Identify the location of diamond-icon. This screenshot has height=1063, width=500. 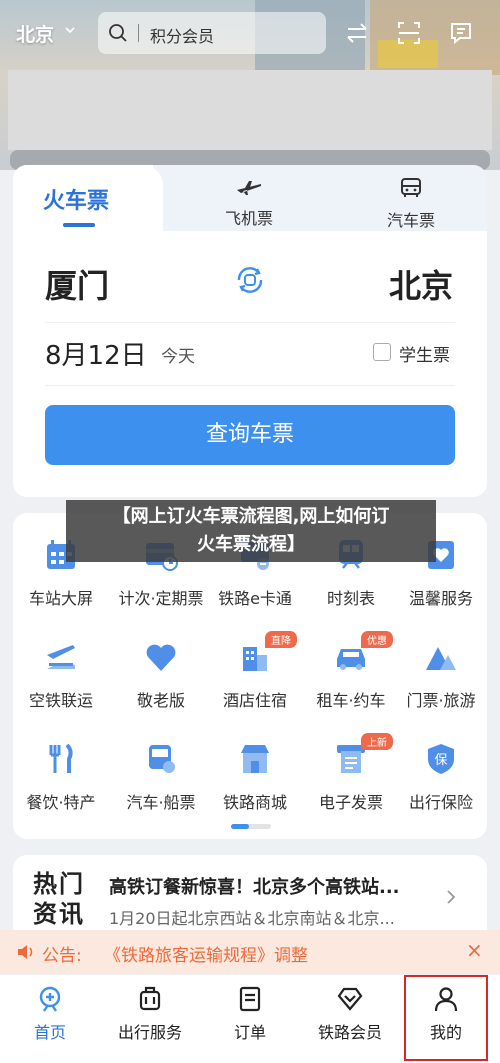
(350, 999).